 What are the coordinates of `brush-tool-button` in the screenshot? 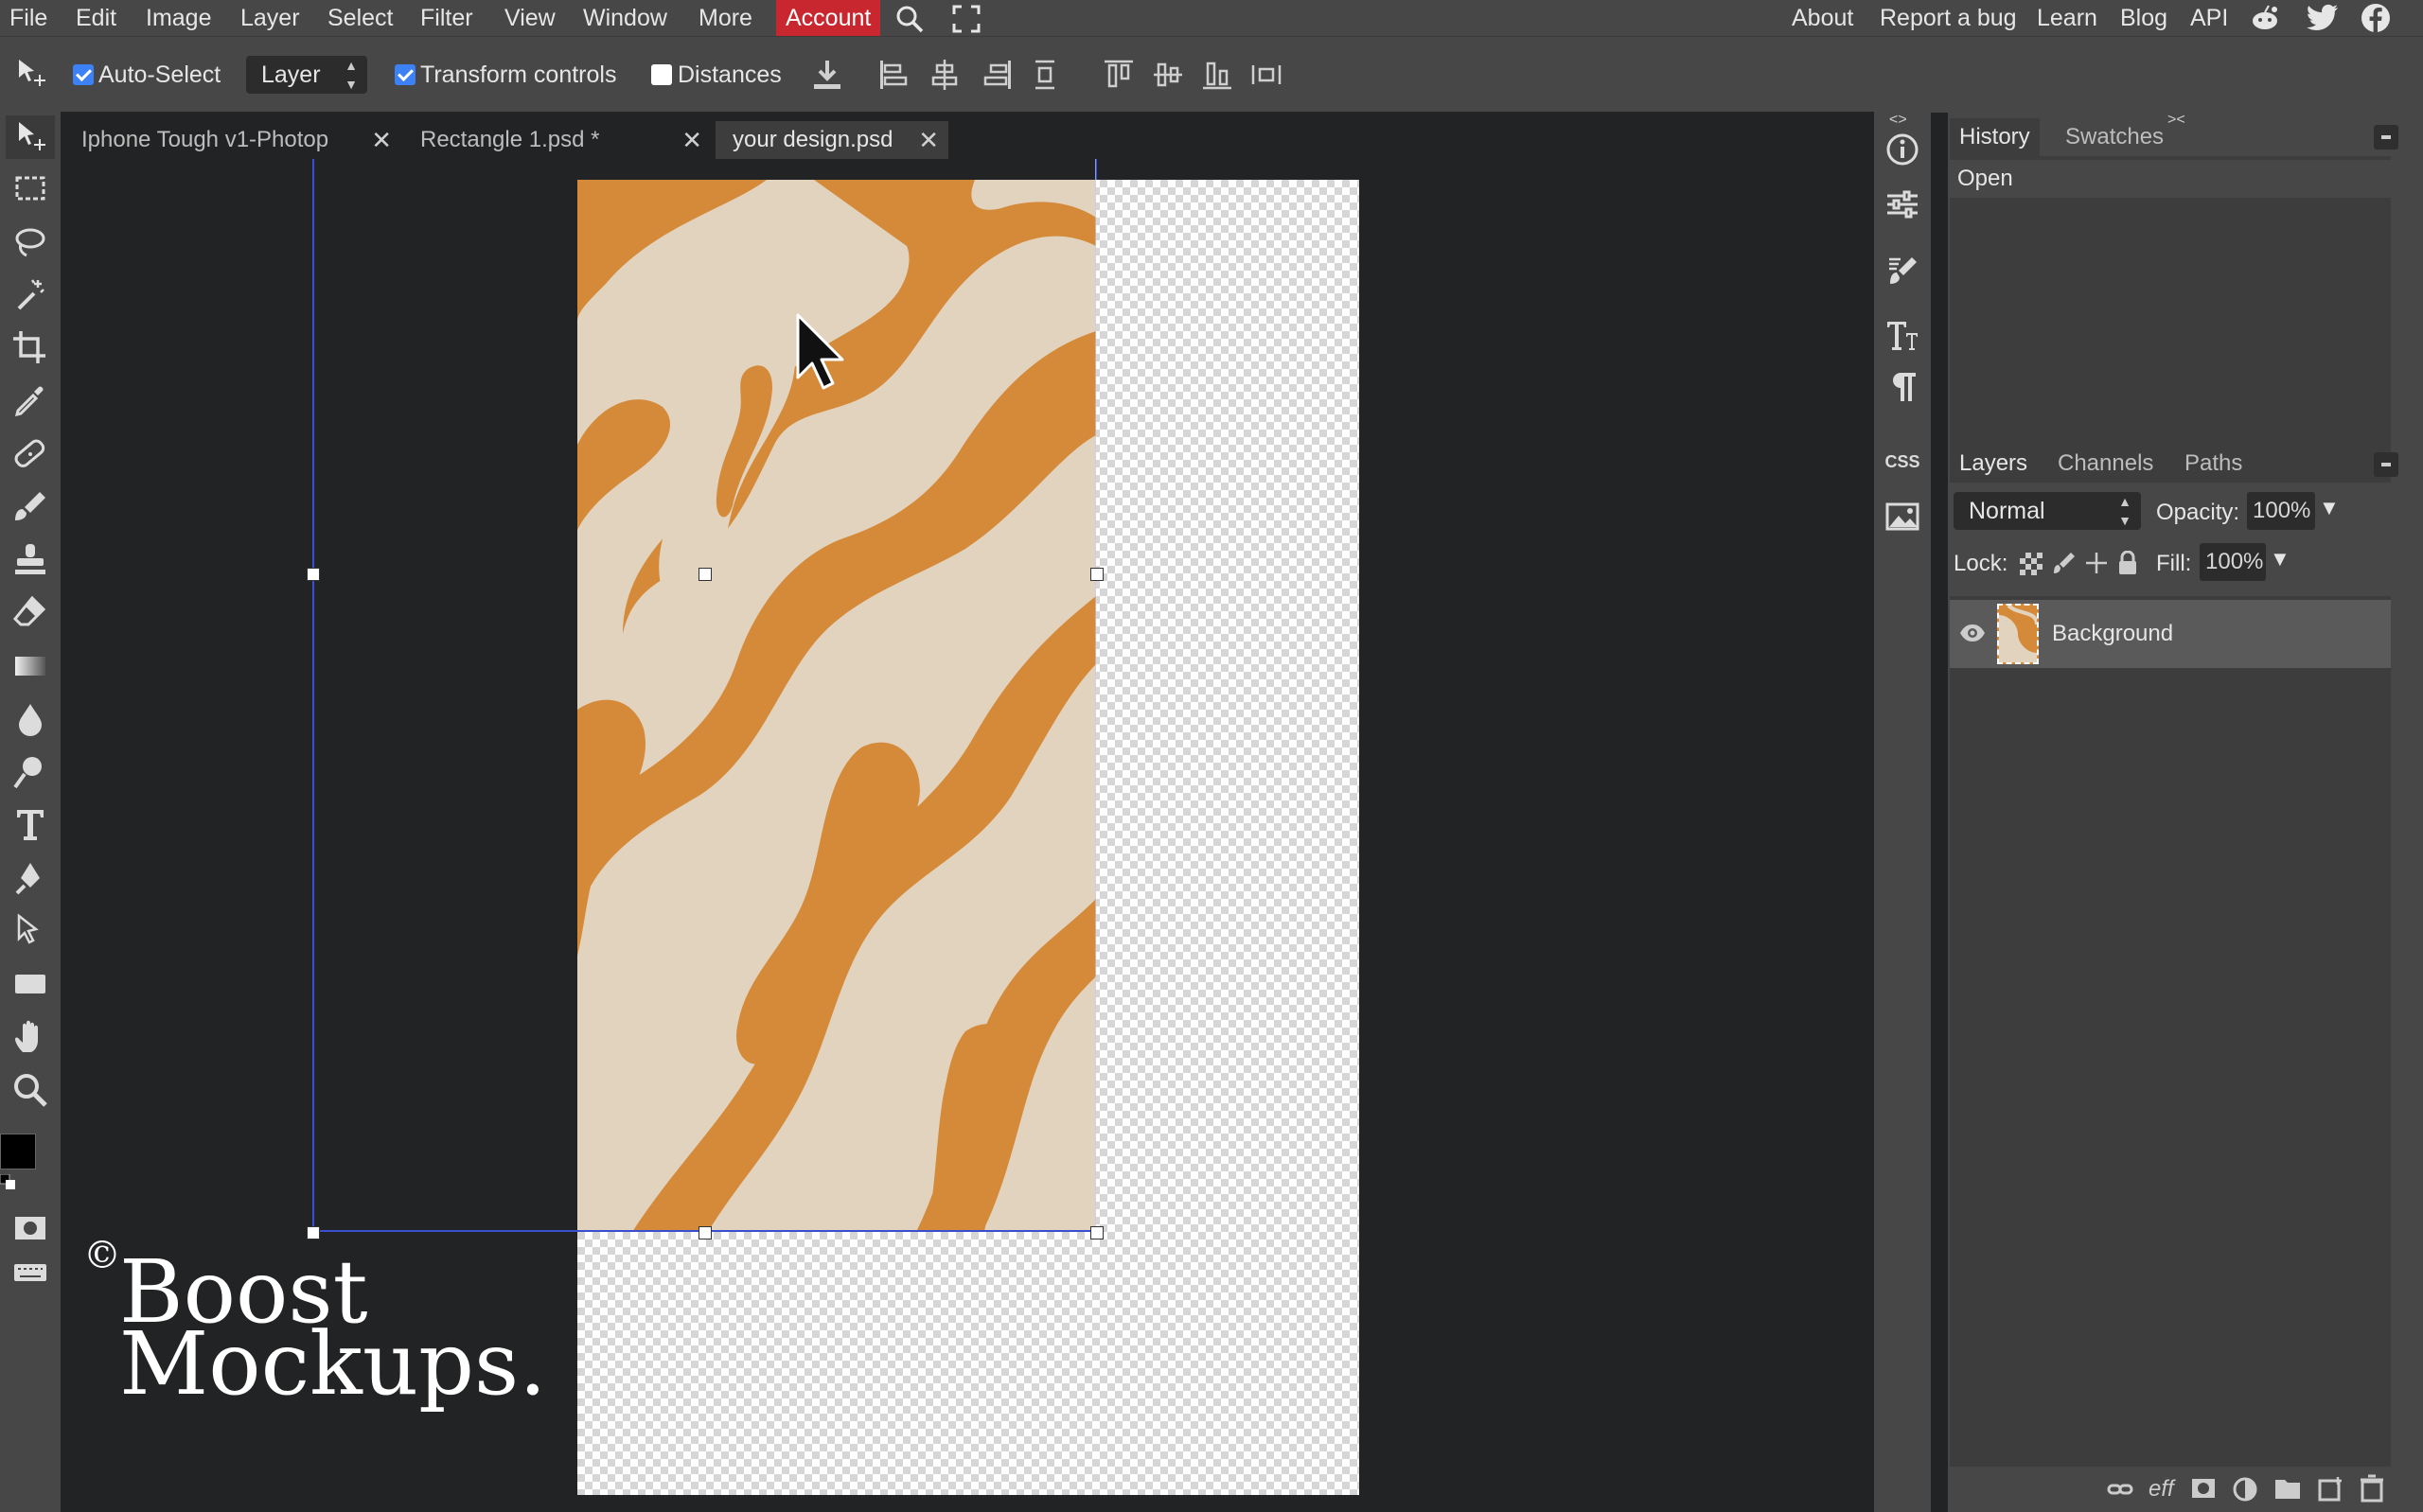 It's located at (30, 507).